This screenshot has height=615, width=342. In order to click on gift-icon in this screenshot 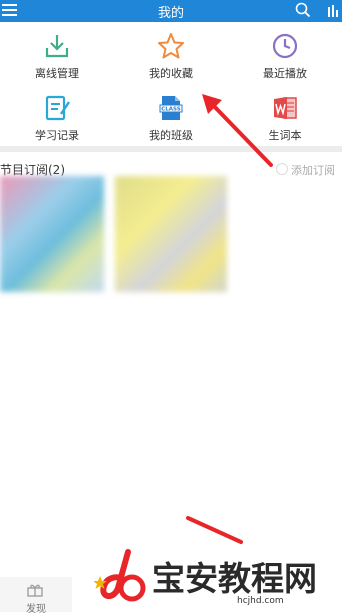, I will do `click(35, 590)`.